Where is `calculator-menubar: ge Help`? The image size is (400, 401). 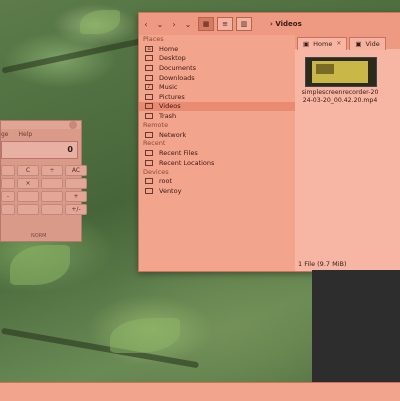
calculator-menubar: ge Help is located at coordinates (41, 134).